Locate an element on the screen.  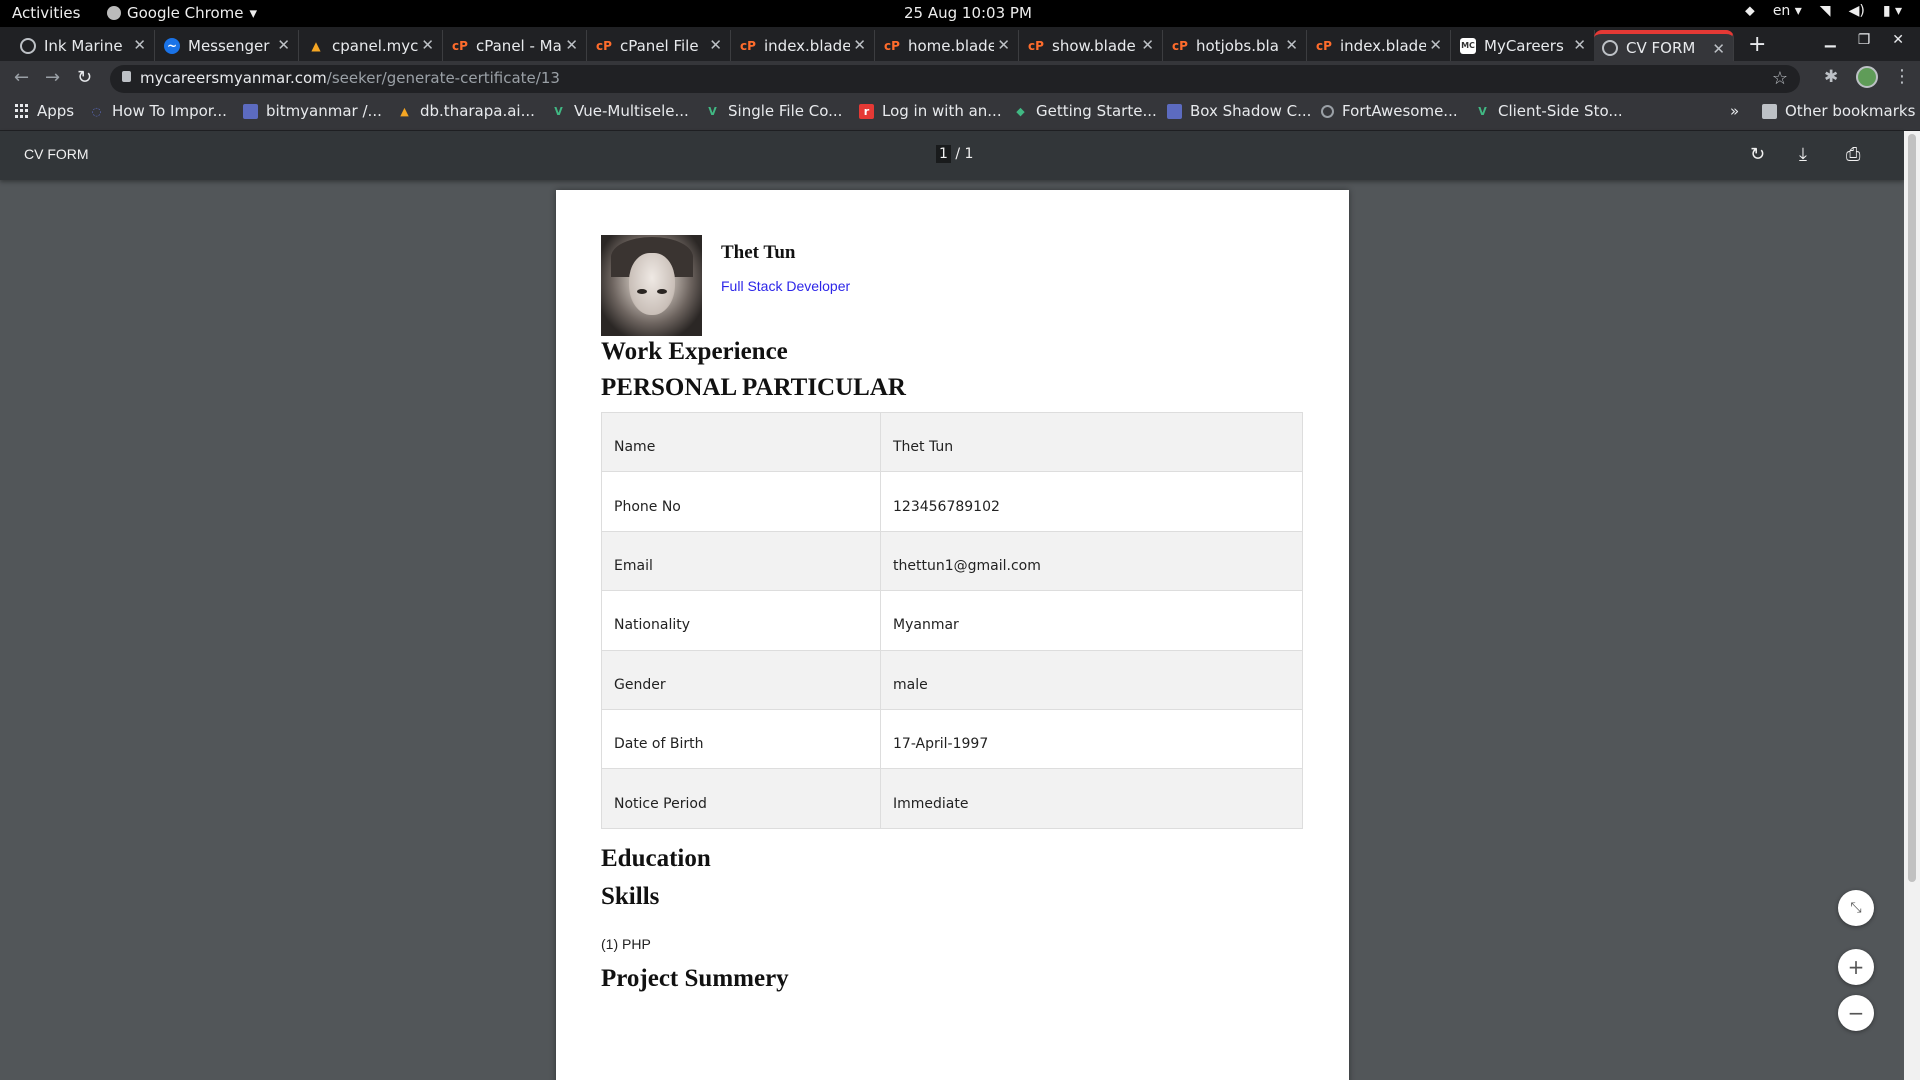
close-window-icon: ✕ is located at coordinates (1898, 40).